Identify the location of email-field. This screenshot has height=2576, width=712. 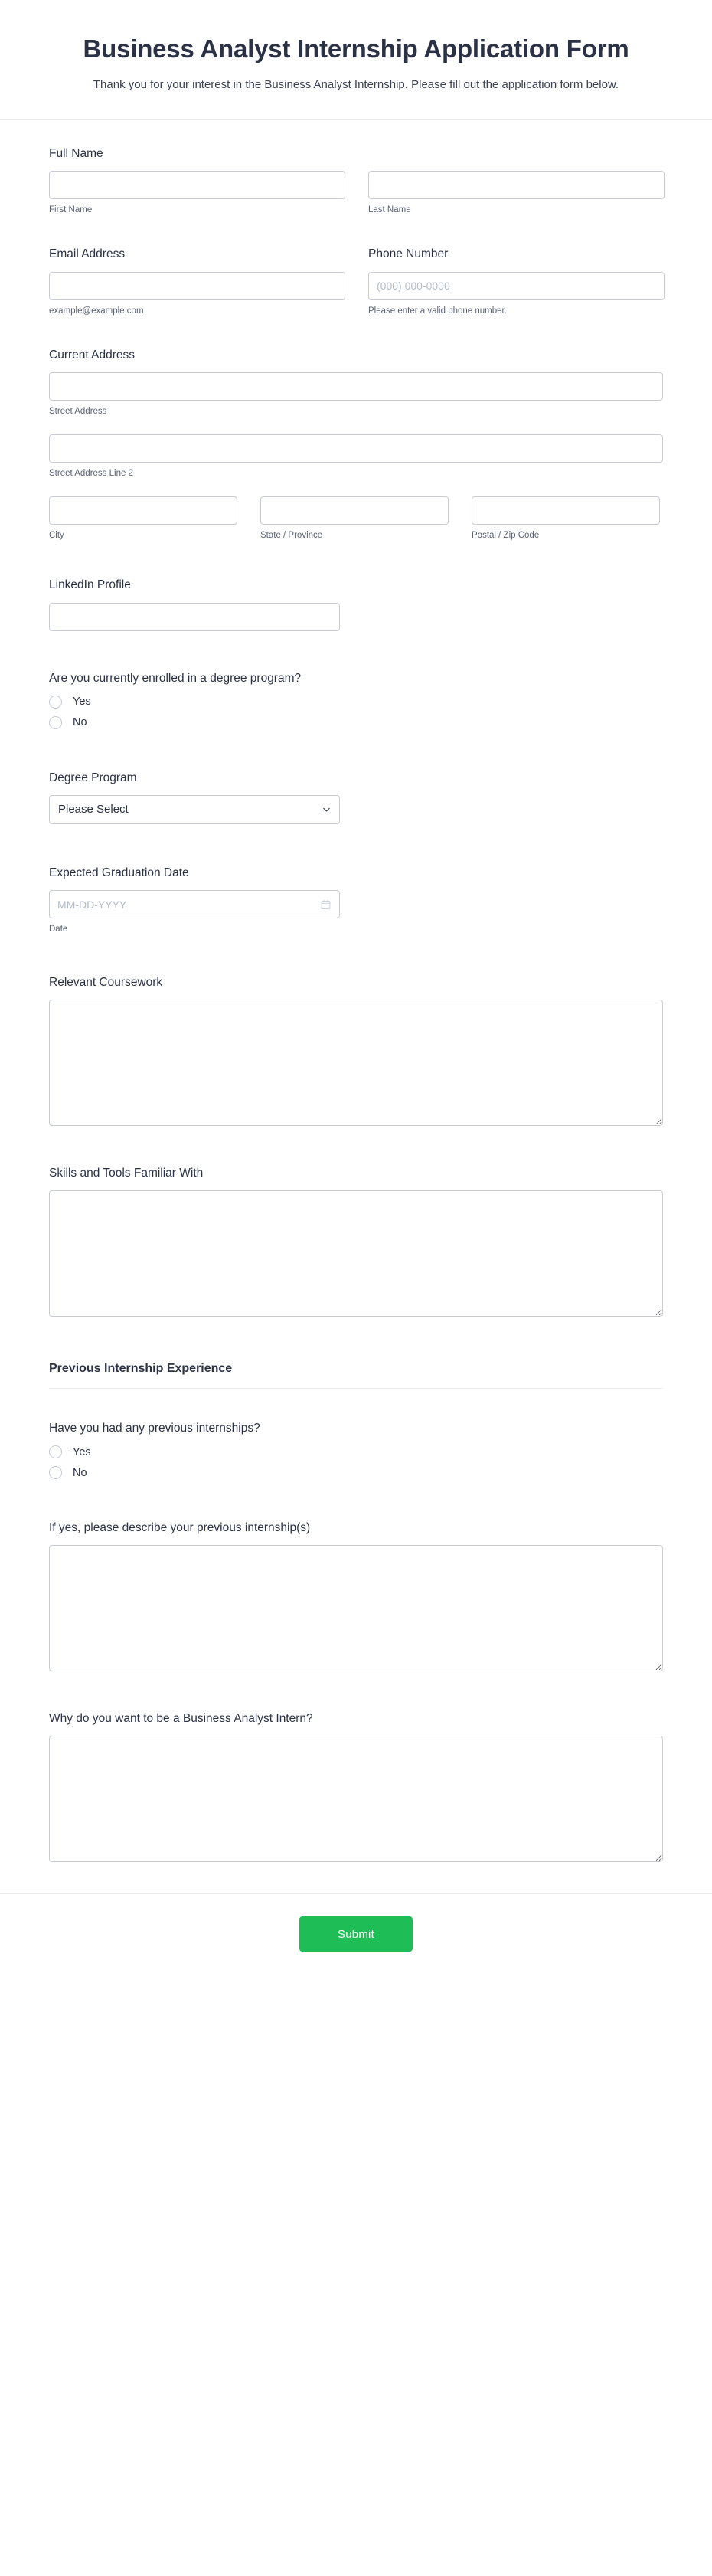
(197, 285).